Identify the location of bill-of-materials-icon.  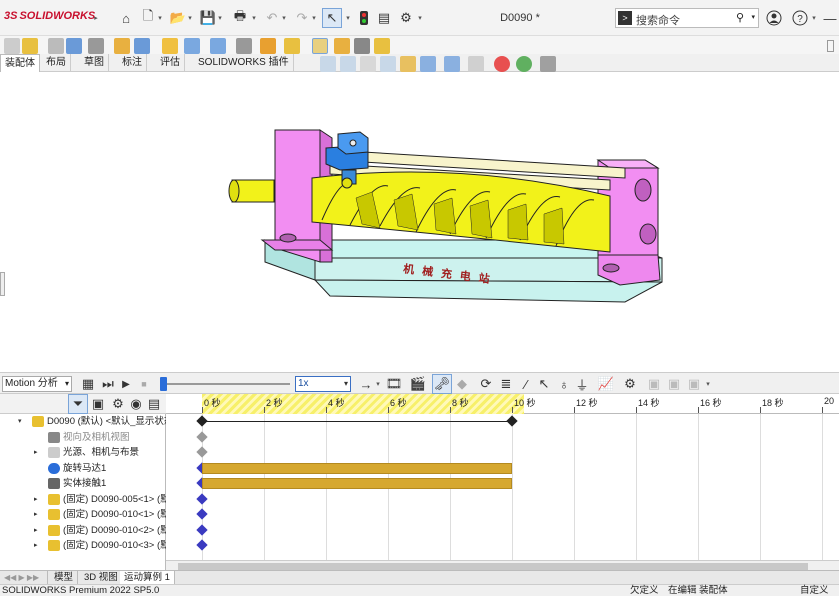
(268, 46).